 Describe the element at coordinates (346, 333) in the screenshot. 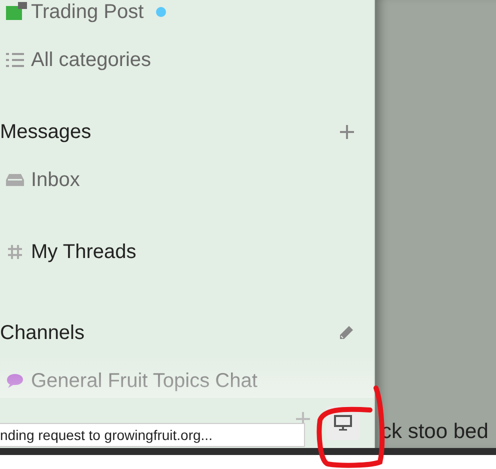

I see `pencil-icon` at that location.